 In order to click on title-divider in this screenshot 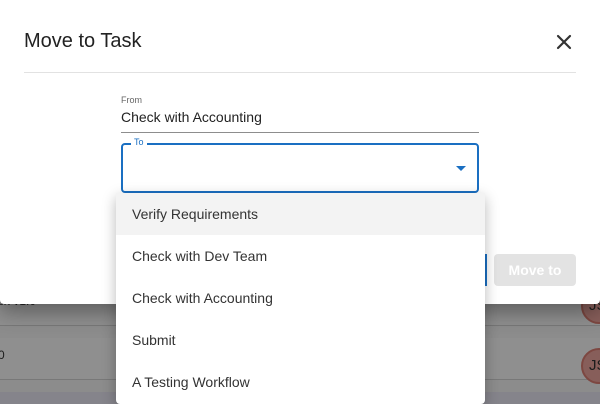, I will do `click(300, 72)`.